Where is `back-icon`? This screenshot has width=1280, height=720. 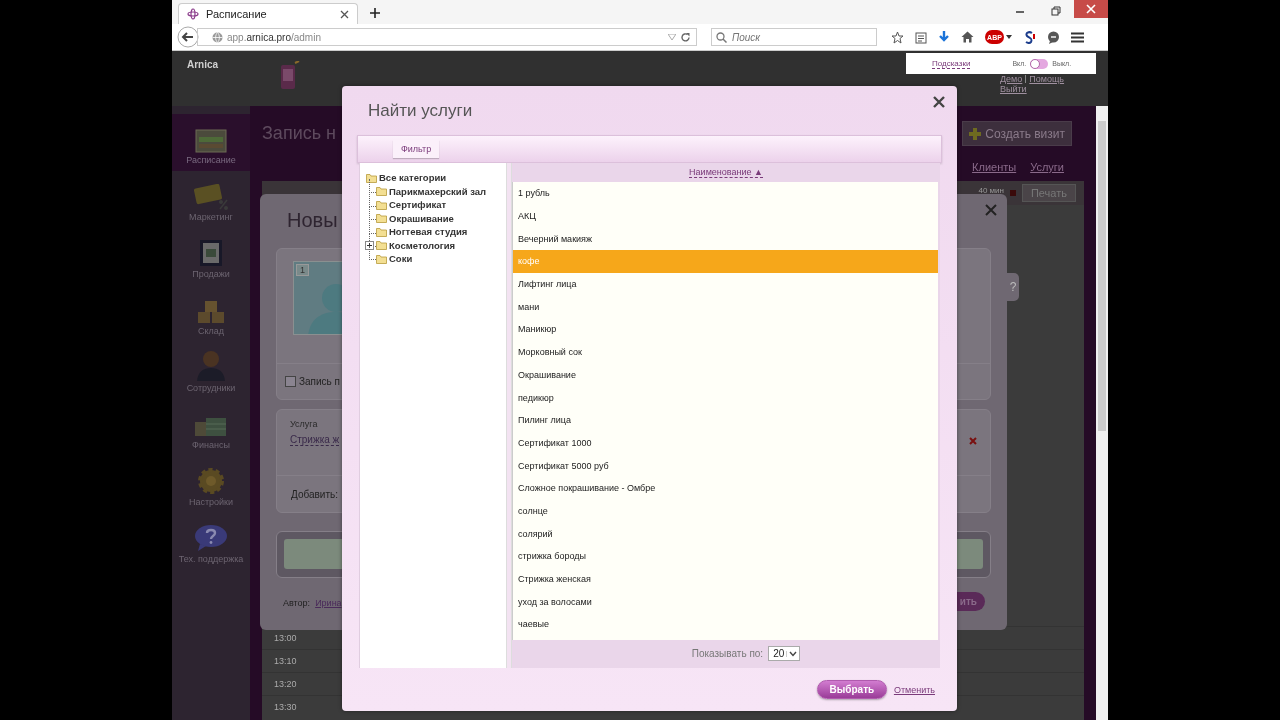 back-icon is located at coordinates (188, 37).